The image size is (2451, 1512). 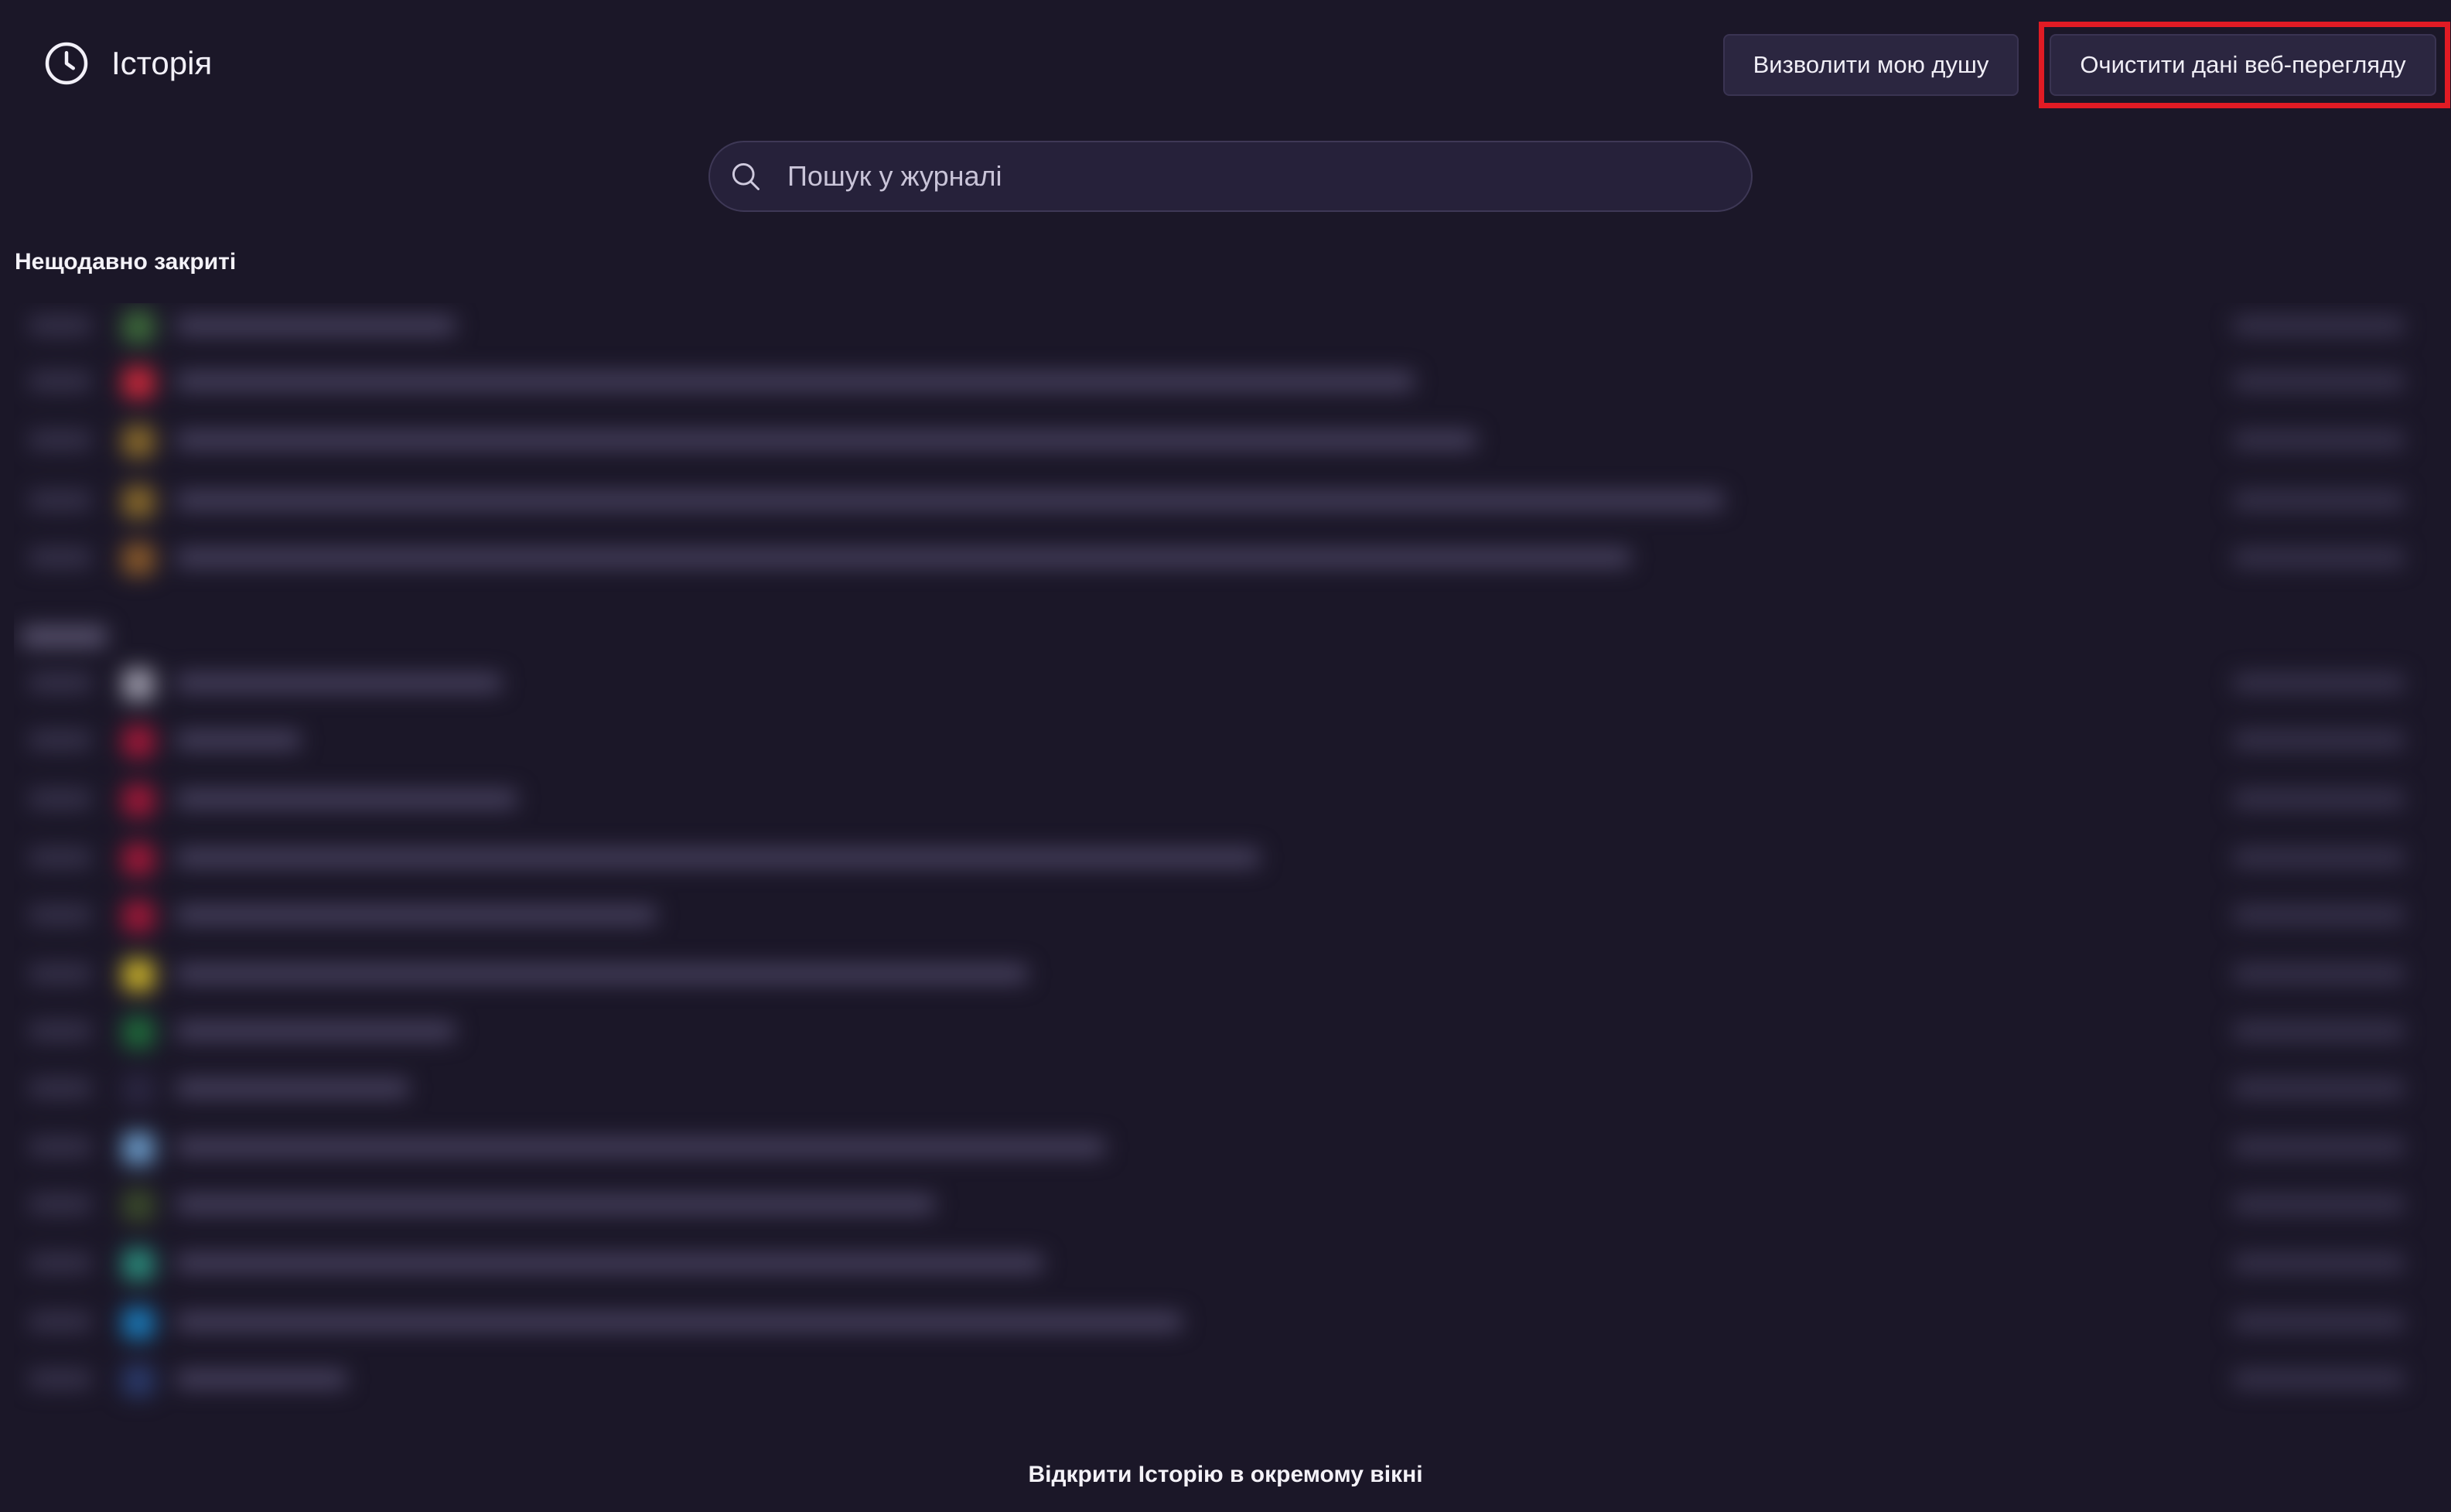 What do you see at coordinates (746, 176) in the screenshot?
I see `search-icon` at bounding box center [746, 176].